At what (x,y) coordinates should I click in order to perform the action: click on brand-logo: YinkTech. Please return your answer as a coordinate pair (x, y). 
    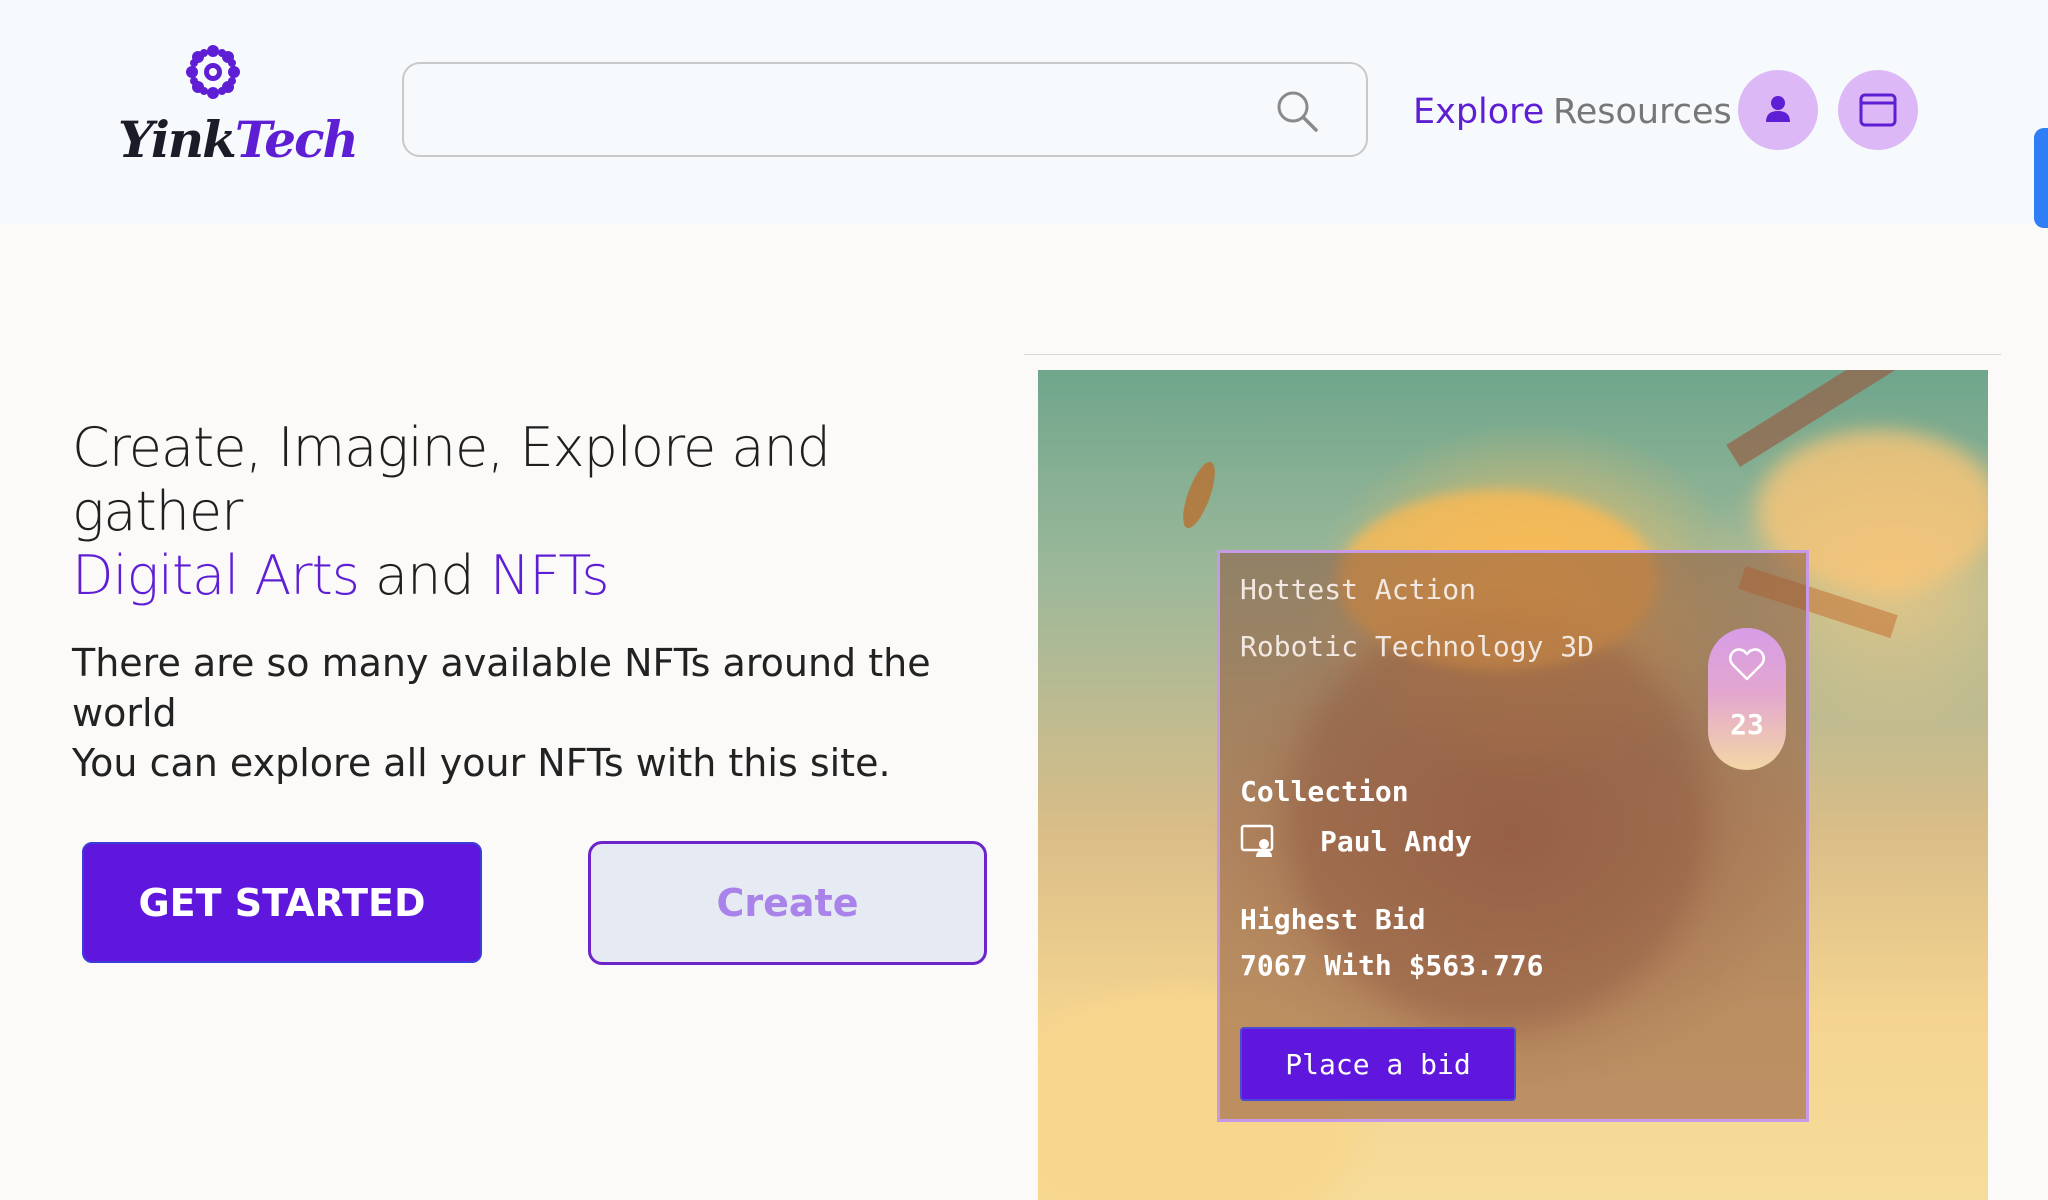
    Looking at the image, I should click on (238, 139).